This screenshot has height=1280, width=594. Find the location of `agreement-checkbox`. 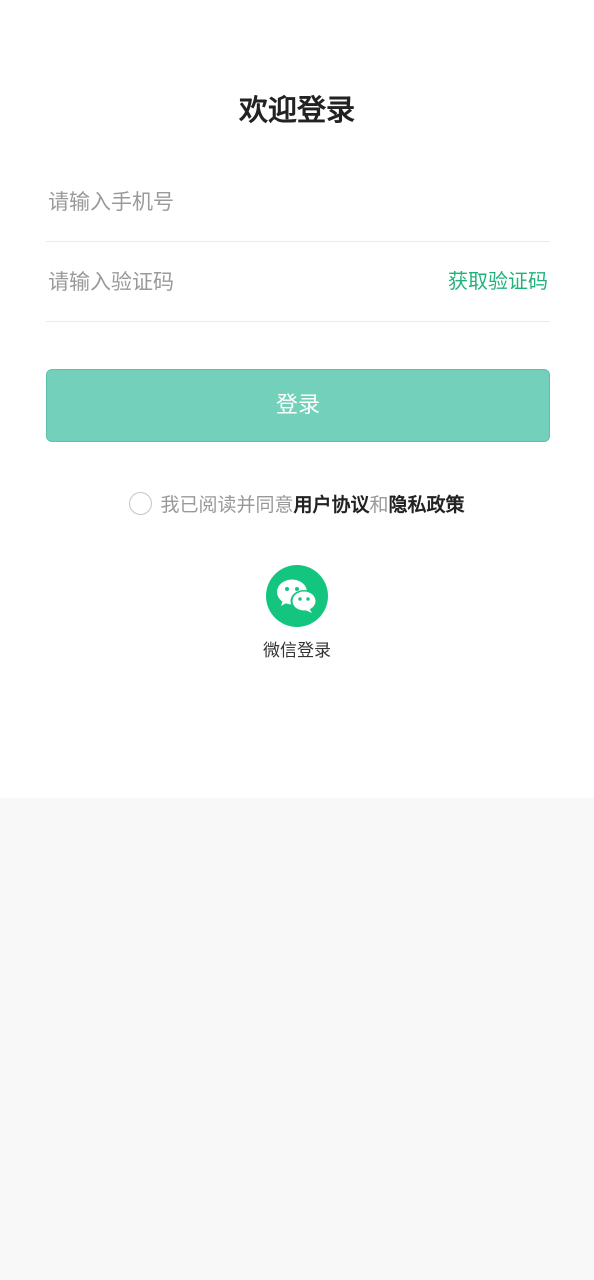

agreement-checkbox is located at coordinates (141, 503).